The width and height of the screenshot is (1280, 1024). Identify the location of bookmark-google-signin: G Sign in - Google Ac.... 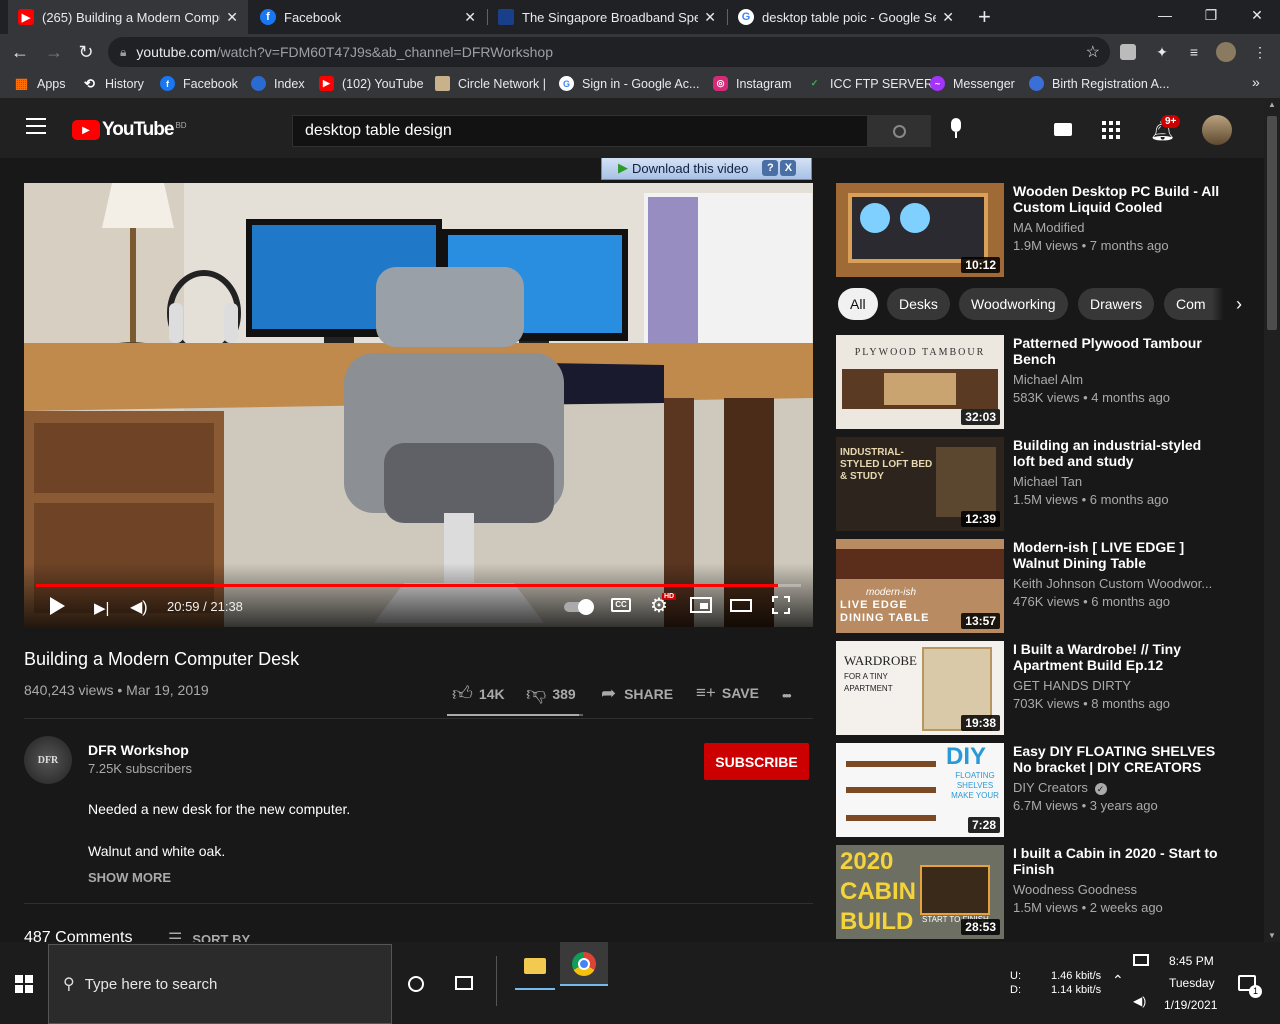
(629, 83).